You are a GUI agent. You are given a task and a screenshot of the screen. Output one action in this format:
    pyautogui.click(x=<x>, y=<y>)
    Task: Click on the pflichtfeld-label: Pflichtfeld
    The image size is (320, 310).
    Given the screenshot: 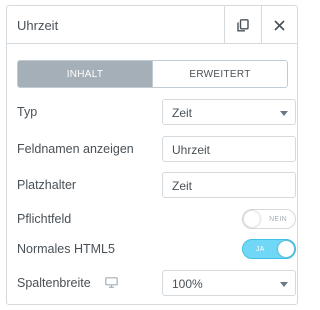 What is the action you would take?
    pyautogui.click(x=44, y=219)
    